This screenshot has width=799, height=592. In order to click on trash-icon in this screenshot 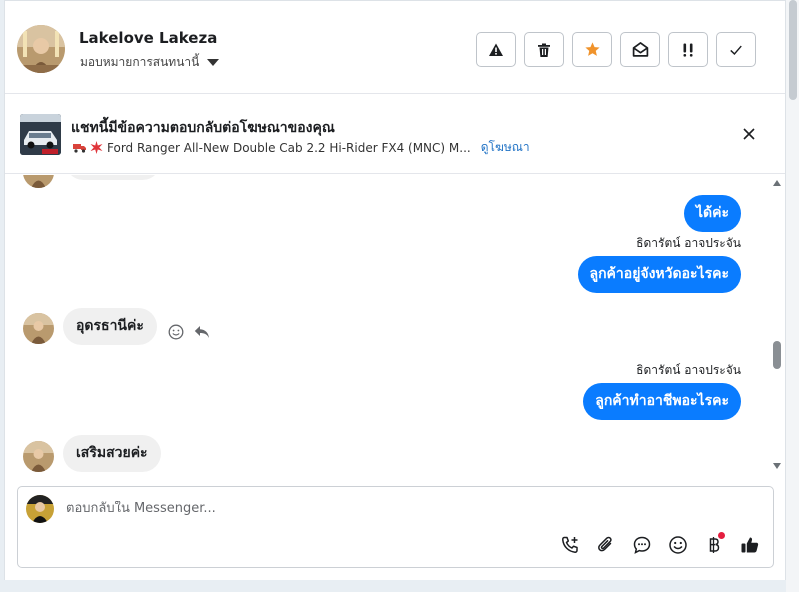, I will do `click(544, 50)`.